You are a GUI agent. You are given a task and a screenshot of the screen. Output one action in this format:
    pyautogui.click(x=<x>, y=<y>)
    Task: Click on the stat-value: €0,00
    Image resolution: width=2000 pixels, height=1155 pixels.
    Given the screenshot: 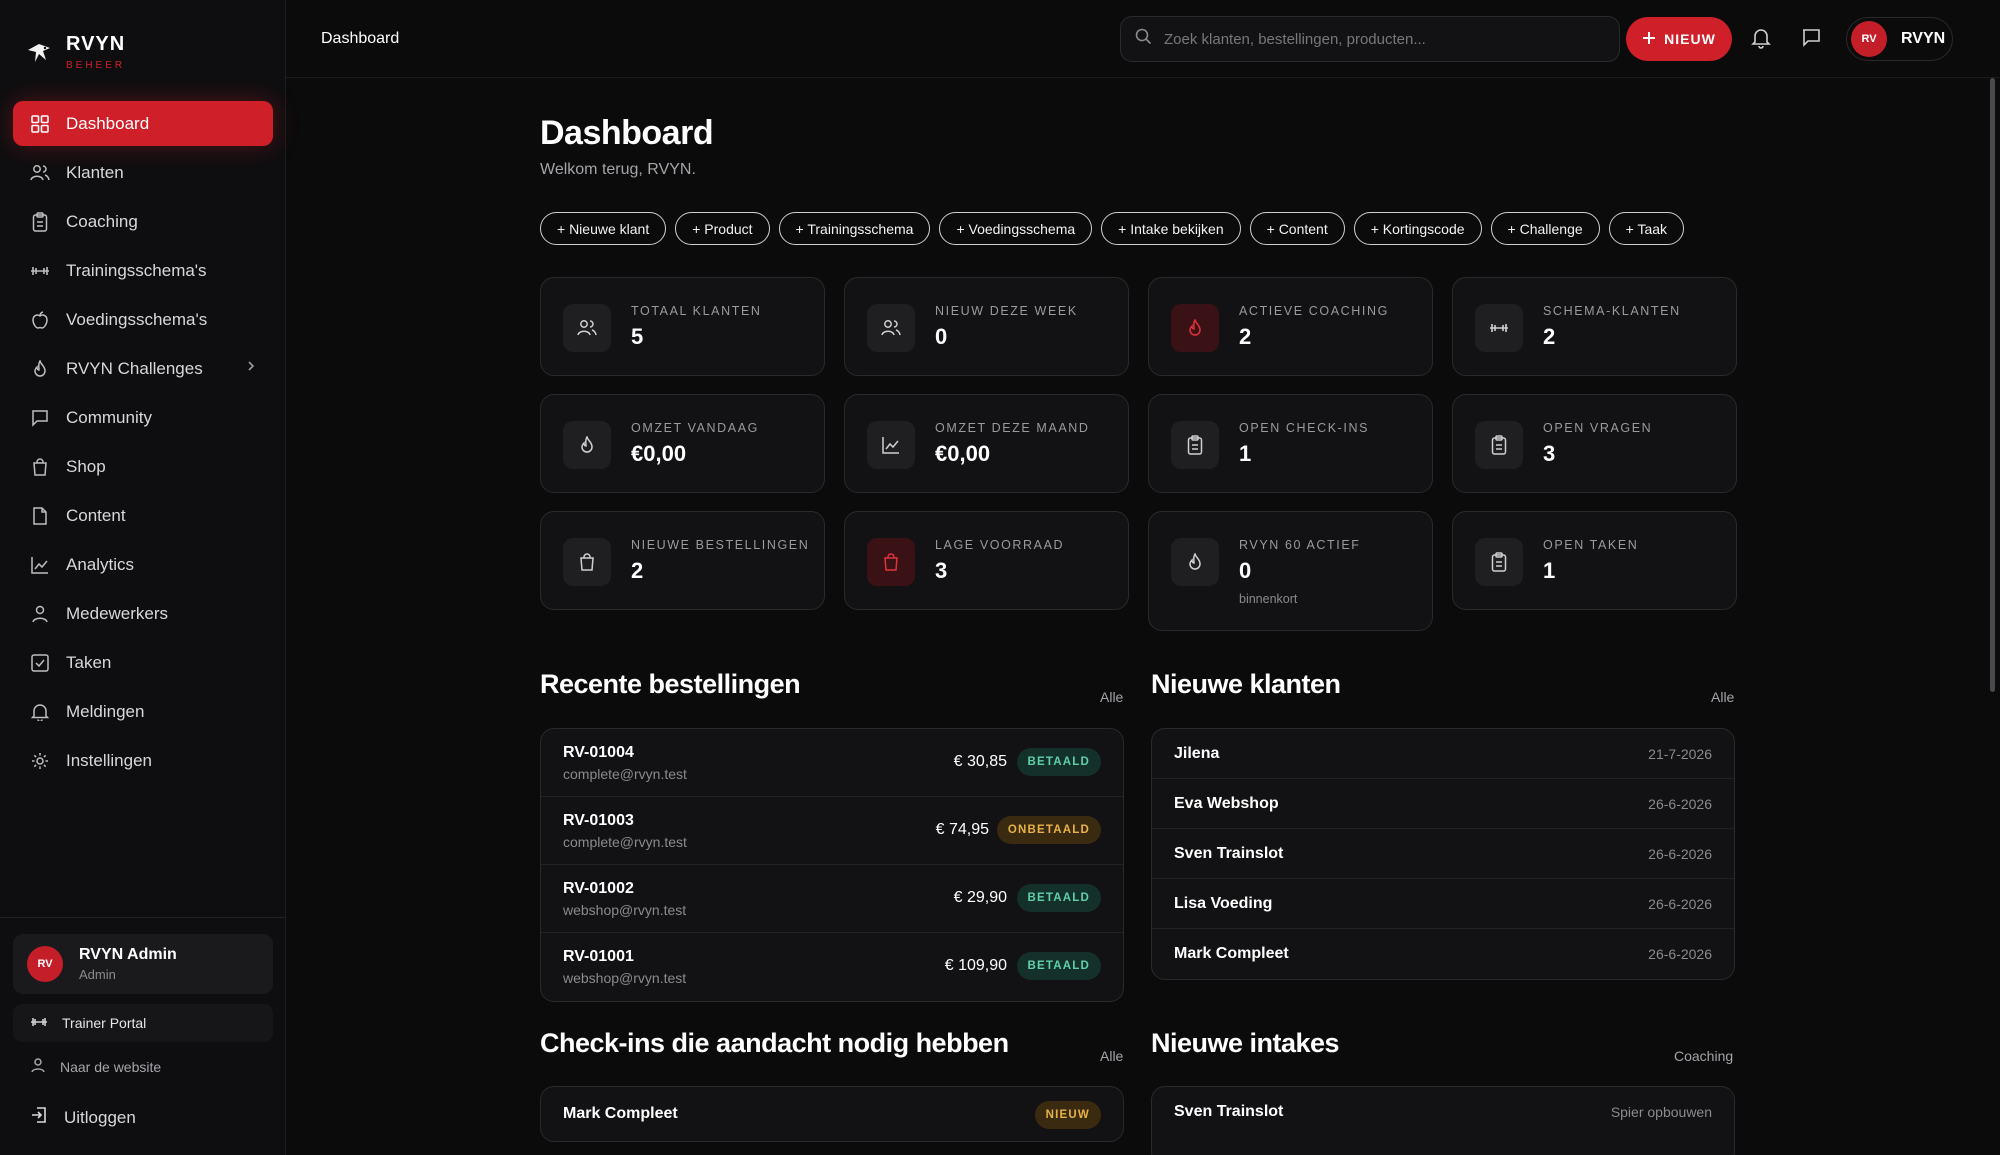 What is the action you would take?
    pyautogui.click(x=659, y=453)
    